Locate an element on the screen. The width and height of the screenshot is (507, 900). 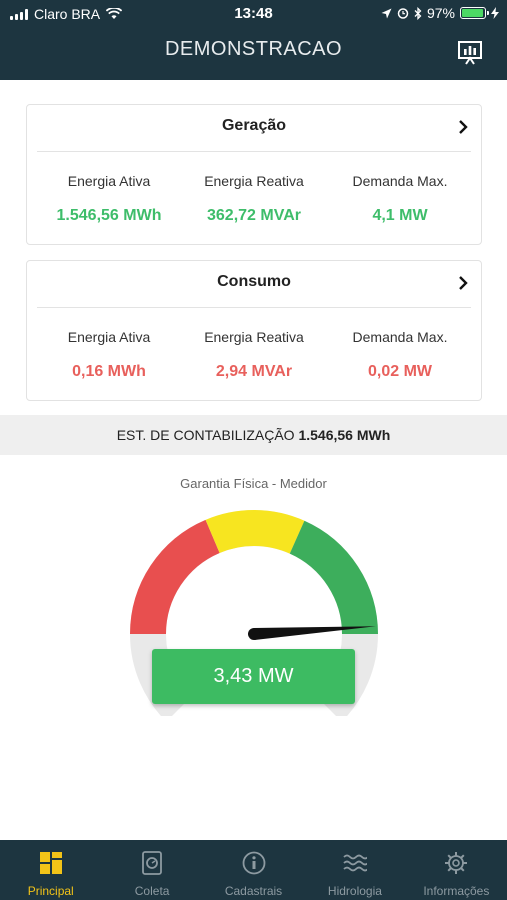
tab-hidrologia: Hidrologia is located at coordinates (354, 870).